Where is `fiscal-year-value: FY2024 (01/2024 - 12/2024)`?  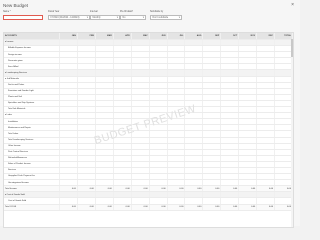 fiscal-year-value: FY2024 (01/2024 - 12/2024) is located at coordinates (65, 18).